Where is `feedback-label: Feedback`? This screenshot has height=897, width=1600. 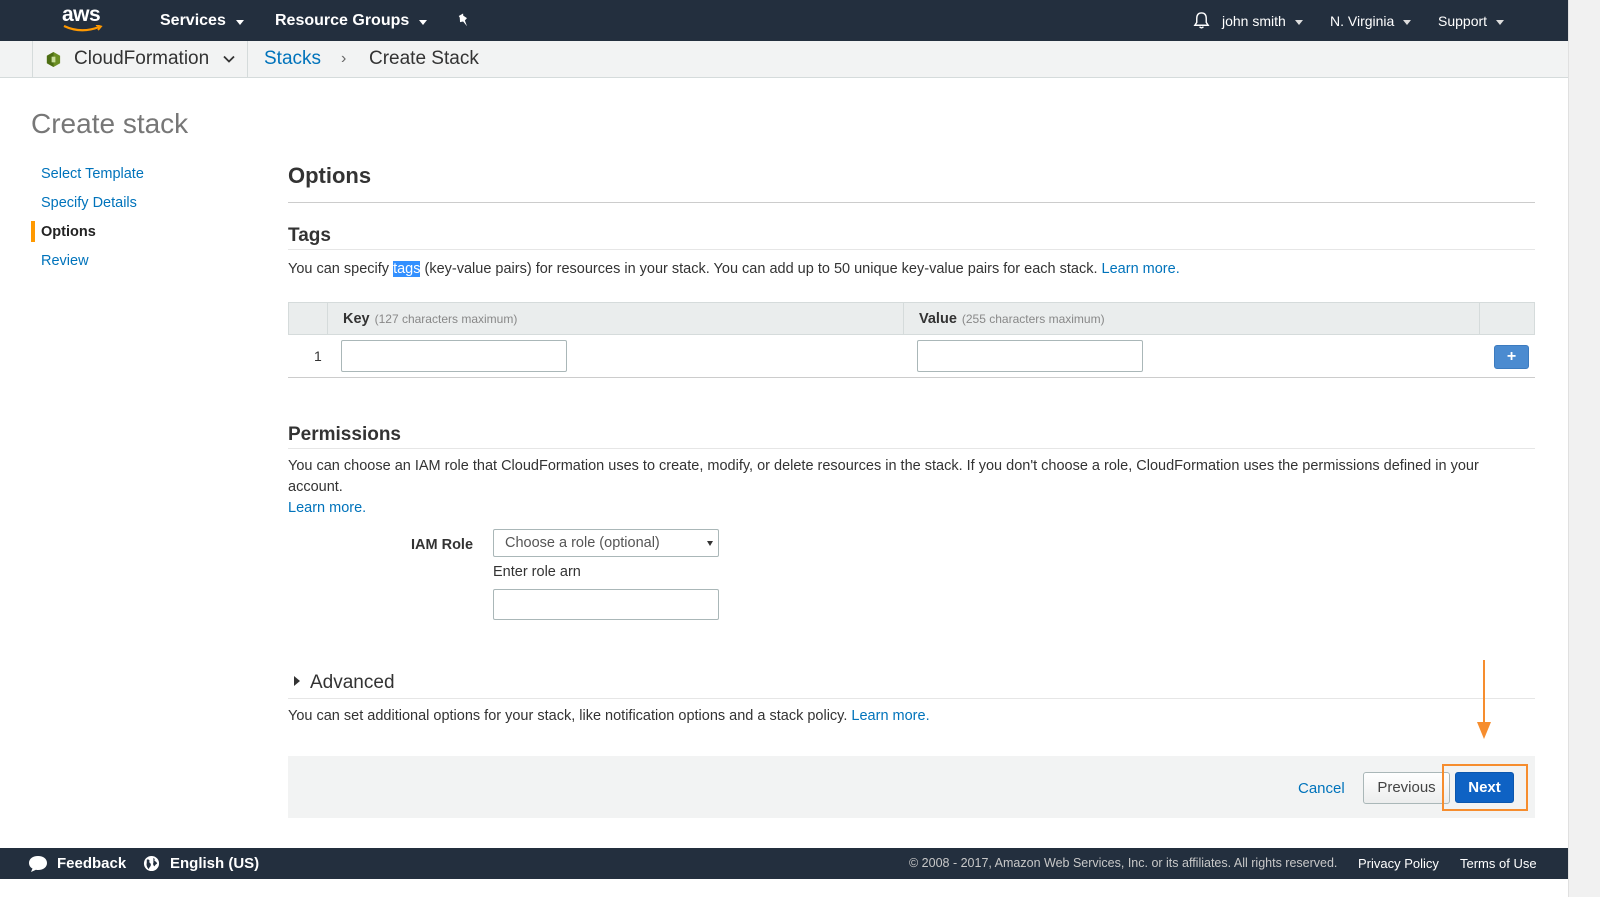 feedback-label: Feedback is located at coordinates (92, 863).